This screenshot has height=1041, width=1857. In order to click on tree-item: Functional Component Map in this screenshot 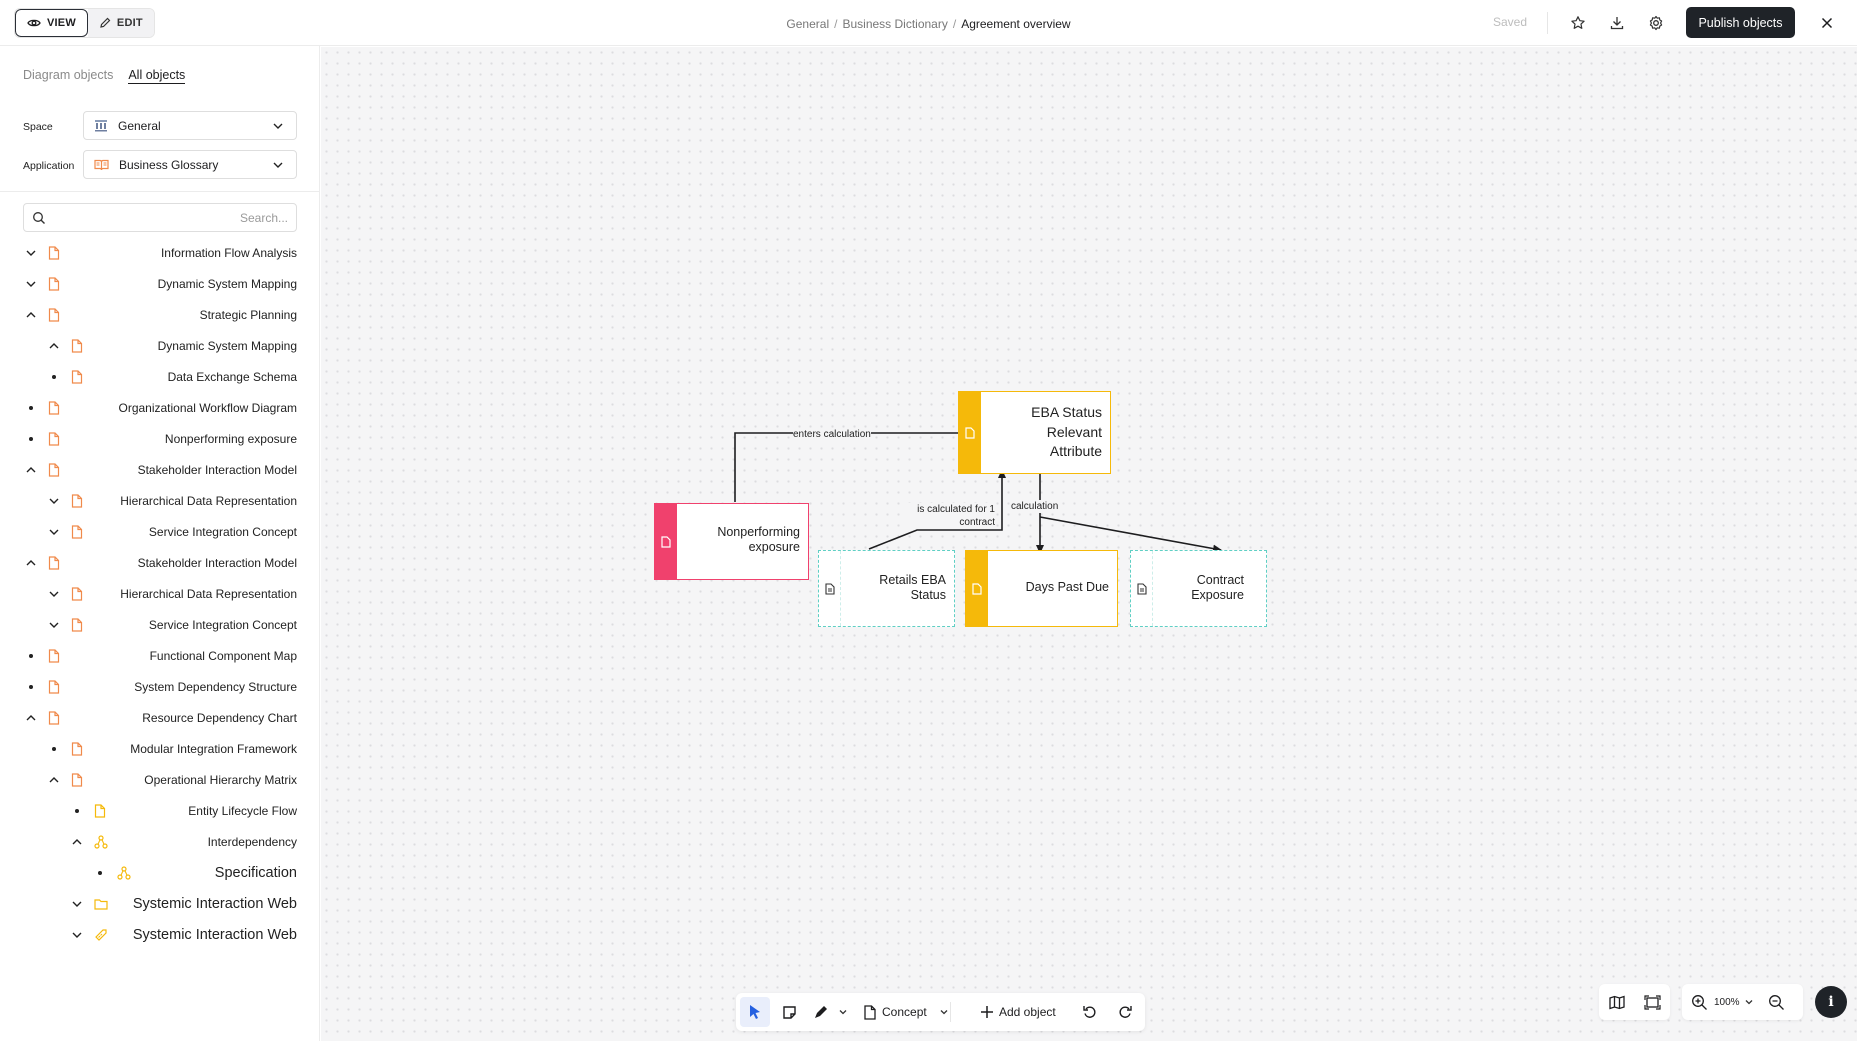, I will do `click(160, 656)`.